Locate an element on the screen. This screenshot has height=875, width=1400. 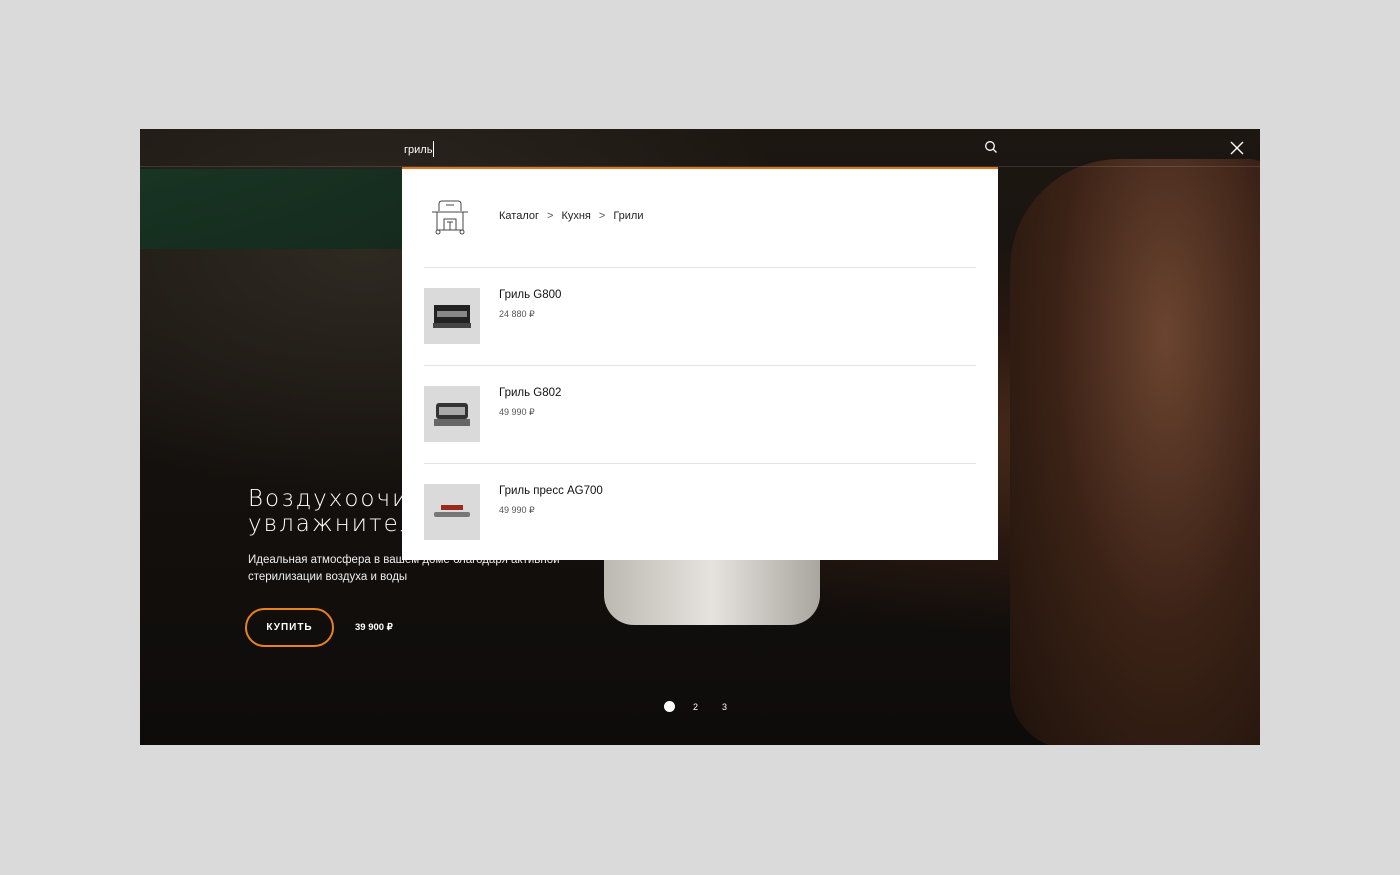
product-result: Гриль G800 24 880 ₽ is located at coordinates (700, 316).